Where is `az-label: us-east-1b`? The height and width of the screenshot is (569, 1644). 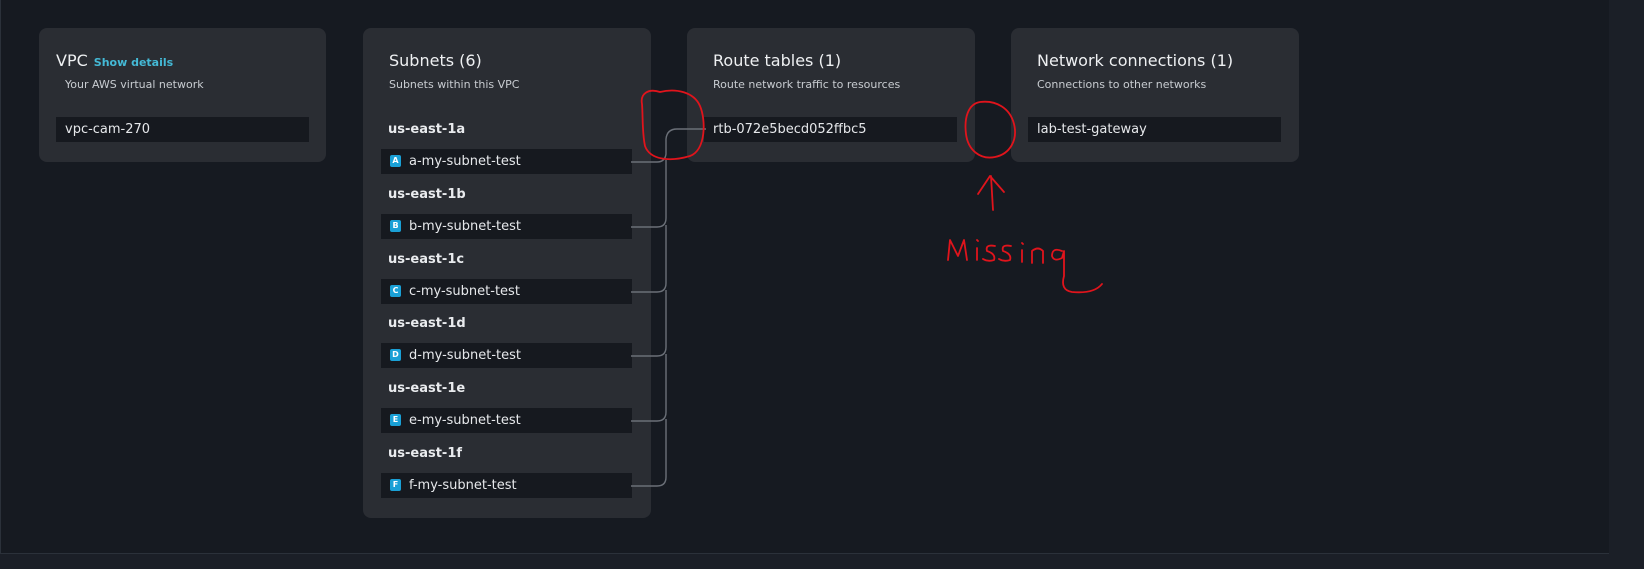
az-label: us-east-1b is located at coordinates (427, 194).